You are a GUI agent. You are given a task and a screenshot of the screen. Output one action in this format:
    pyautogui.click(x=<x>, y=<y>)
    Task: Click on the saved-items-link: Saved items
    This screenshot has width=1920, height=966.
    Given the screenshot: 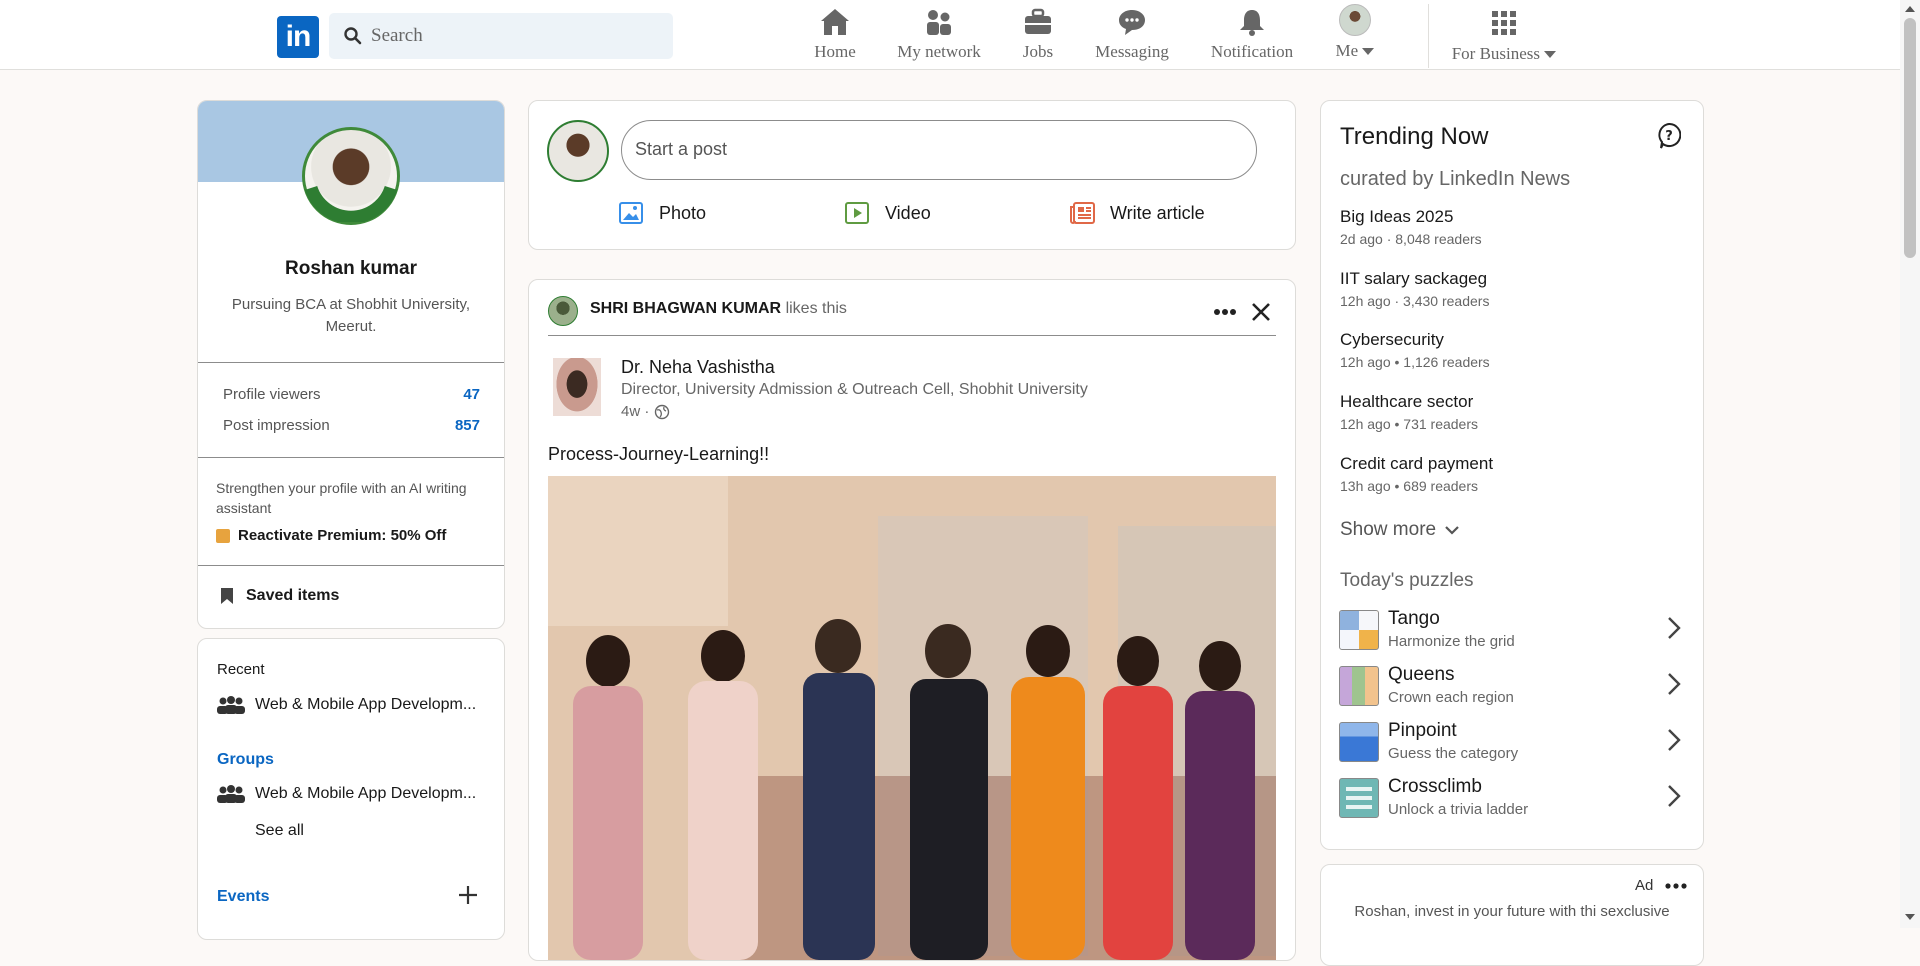 What is the action you would take?
    pyautogui.click(x=279, y=596)
    